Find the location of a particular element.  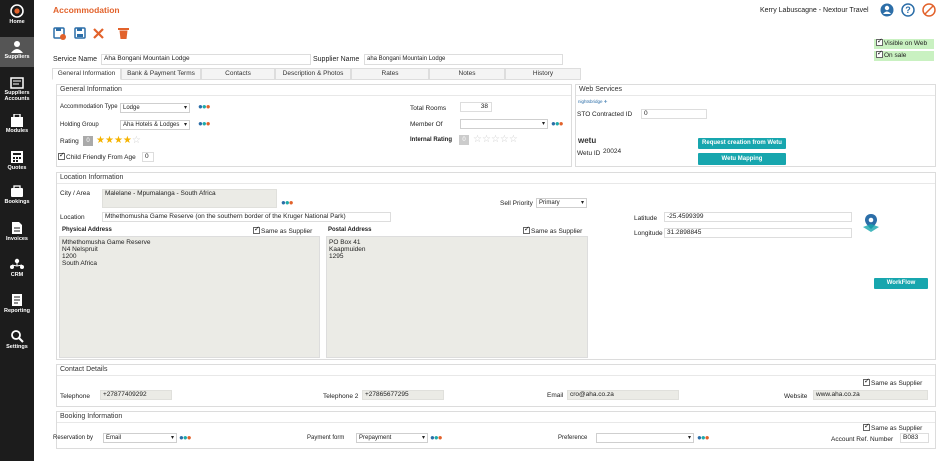

rating-stars: ★★★★☆ is located at coordinates (118, 141).